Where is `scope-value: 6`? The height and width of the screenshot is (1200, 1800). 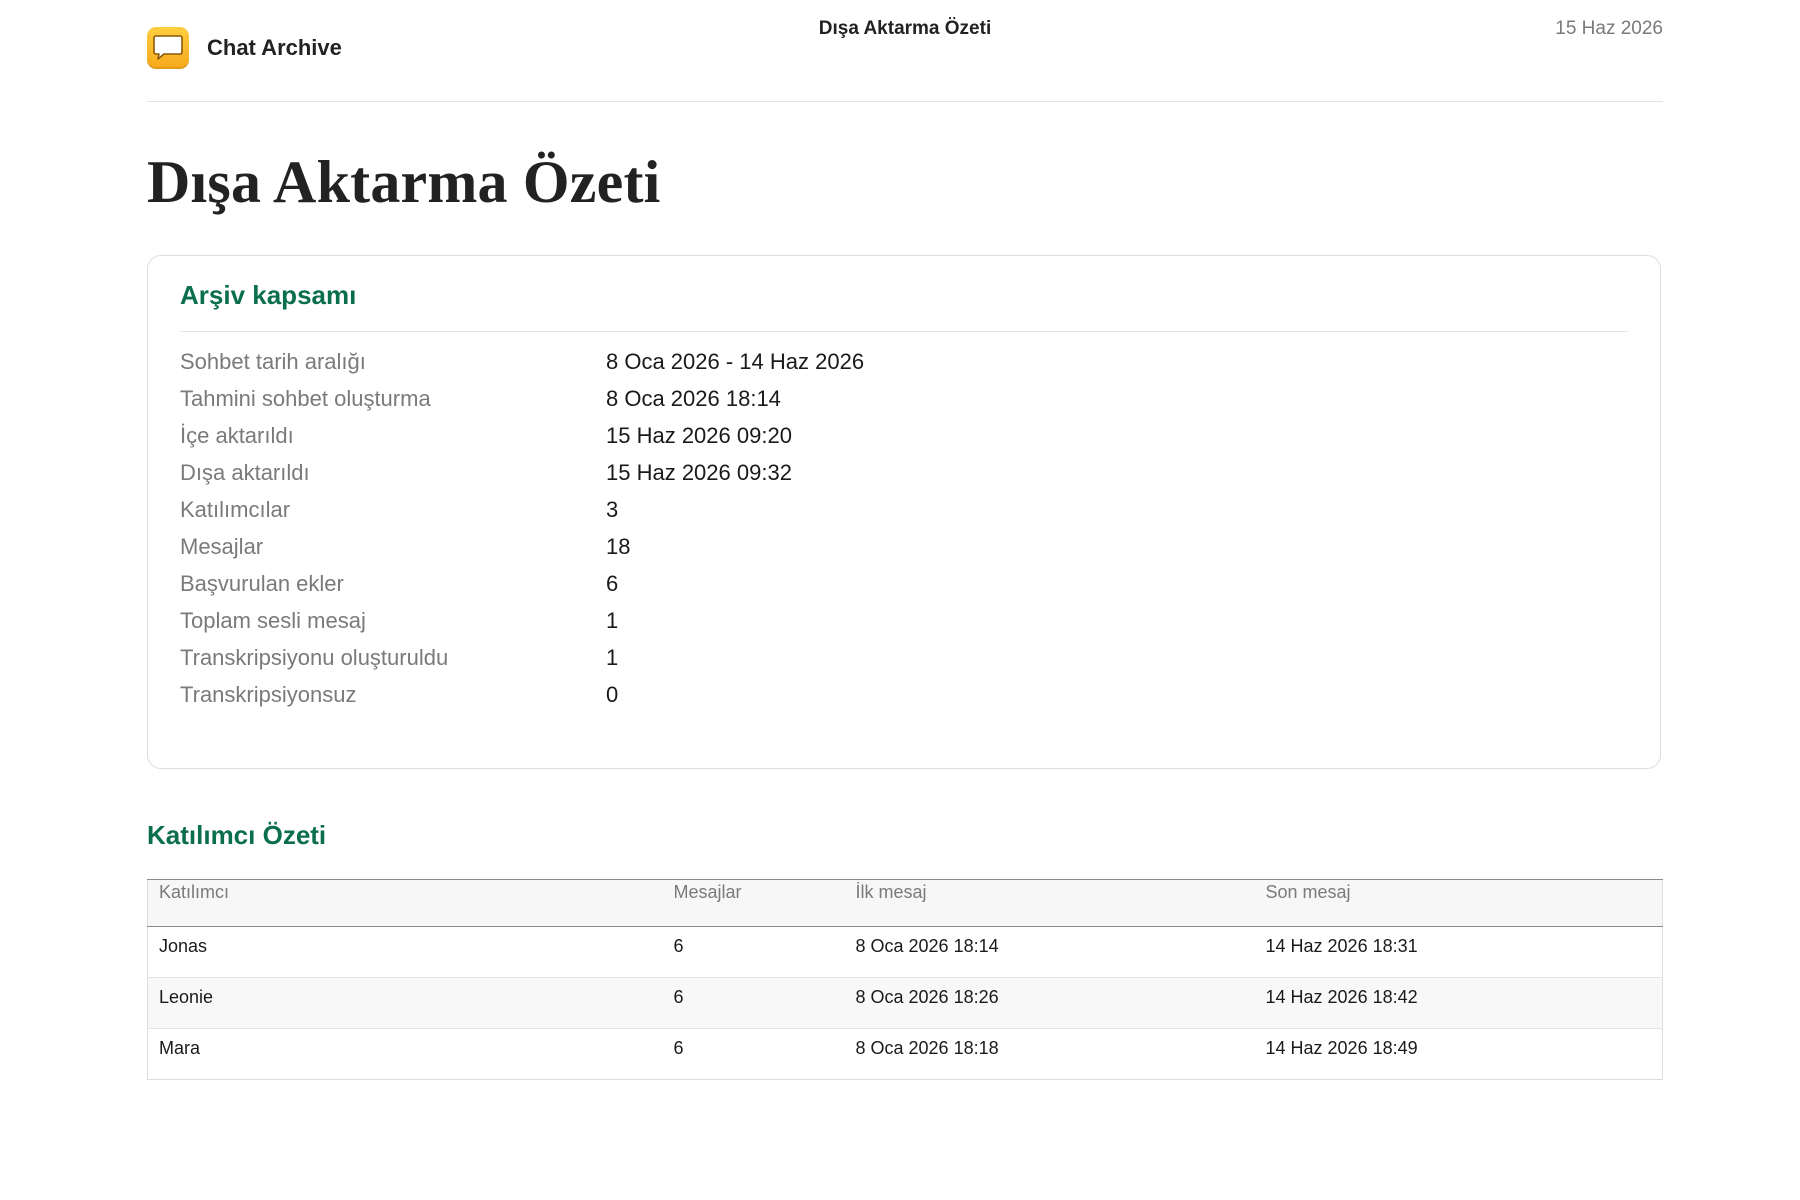 scope-value: 6 is located at coordinates (612, 583).